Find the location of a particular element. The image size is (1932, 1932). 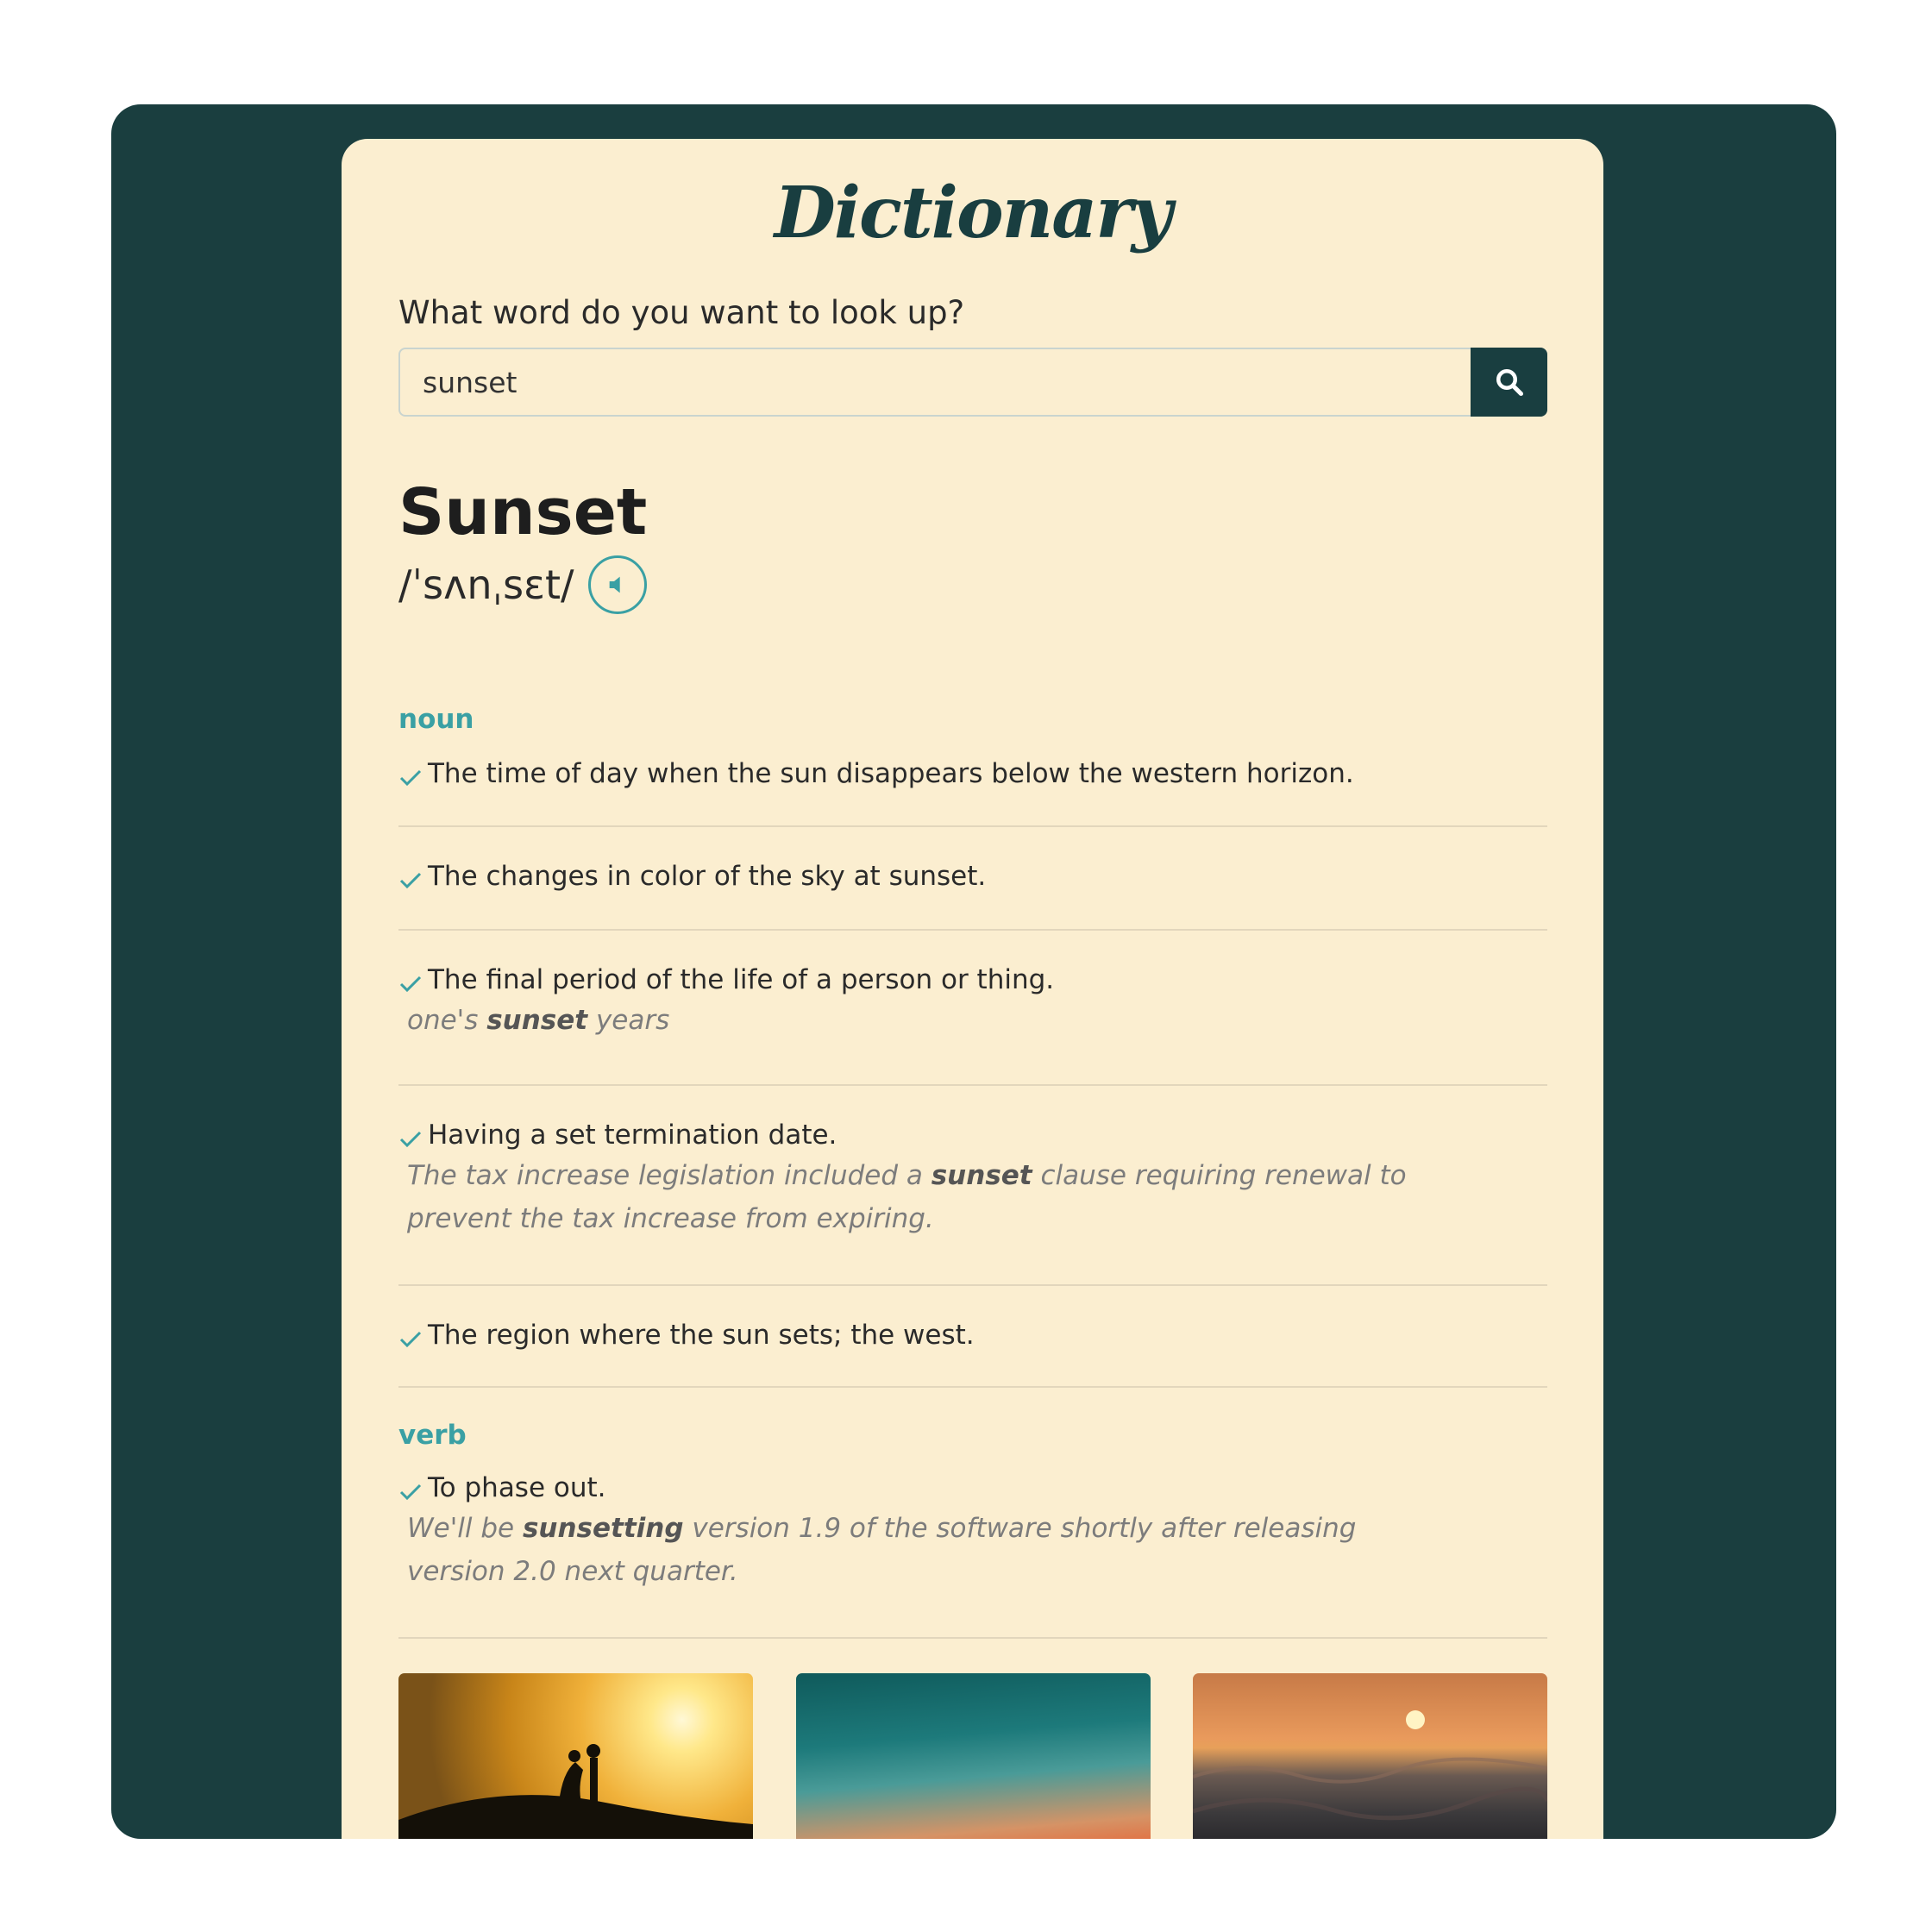

sunset-photo-couple is located at coordinates (576, 1756).